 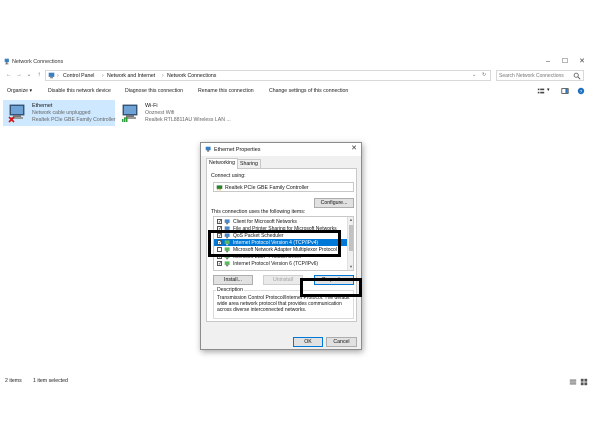 I want to click on adapter-field: Realtek PCIe GBE Family Controller, so click(x=283, y=187).